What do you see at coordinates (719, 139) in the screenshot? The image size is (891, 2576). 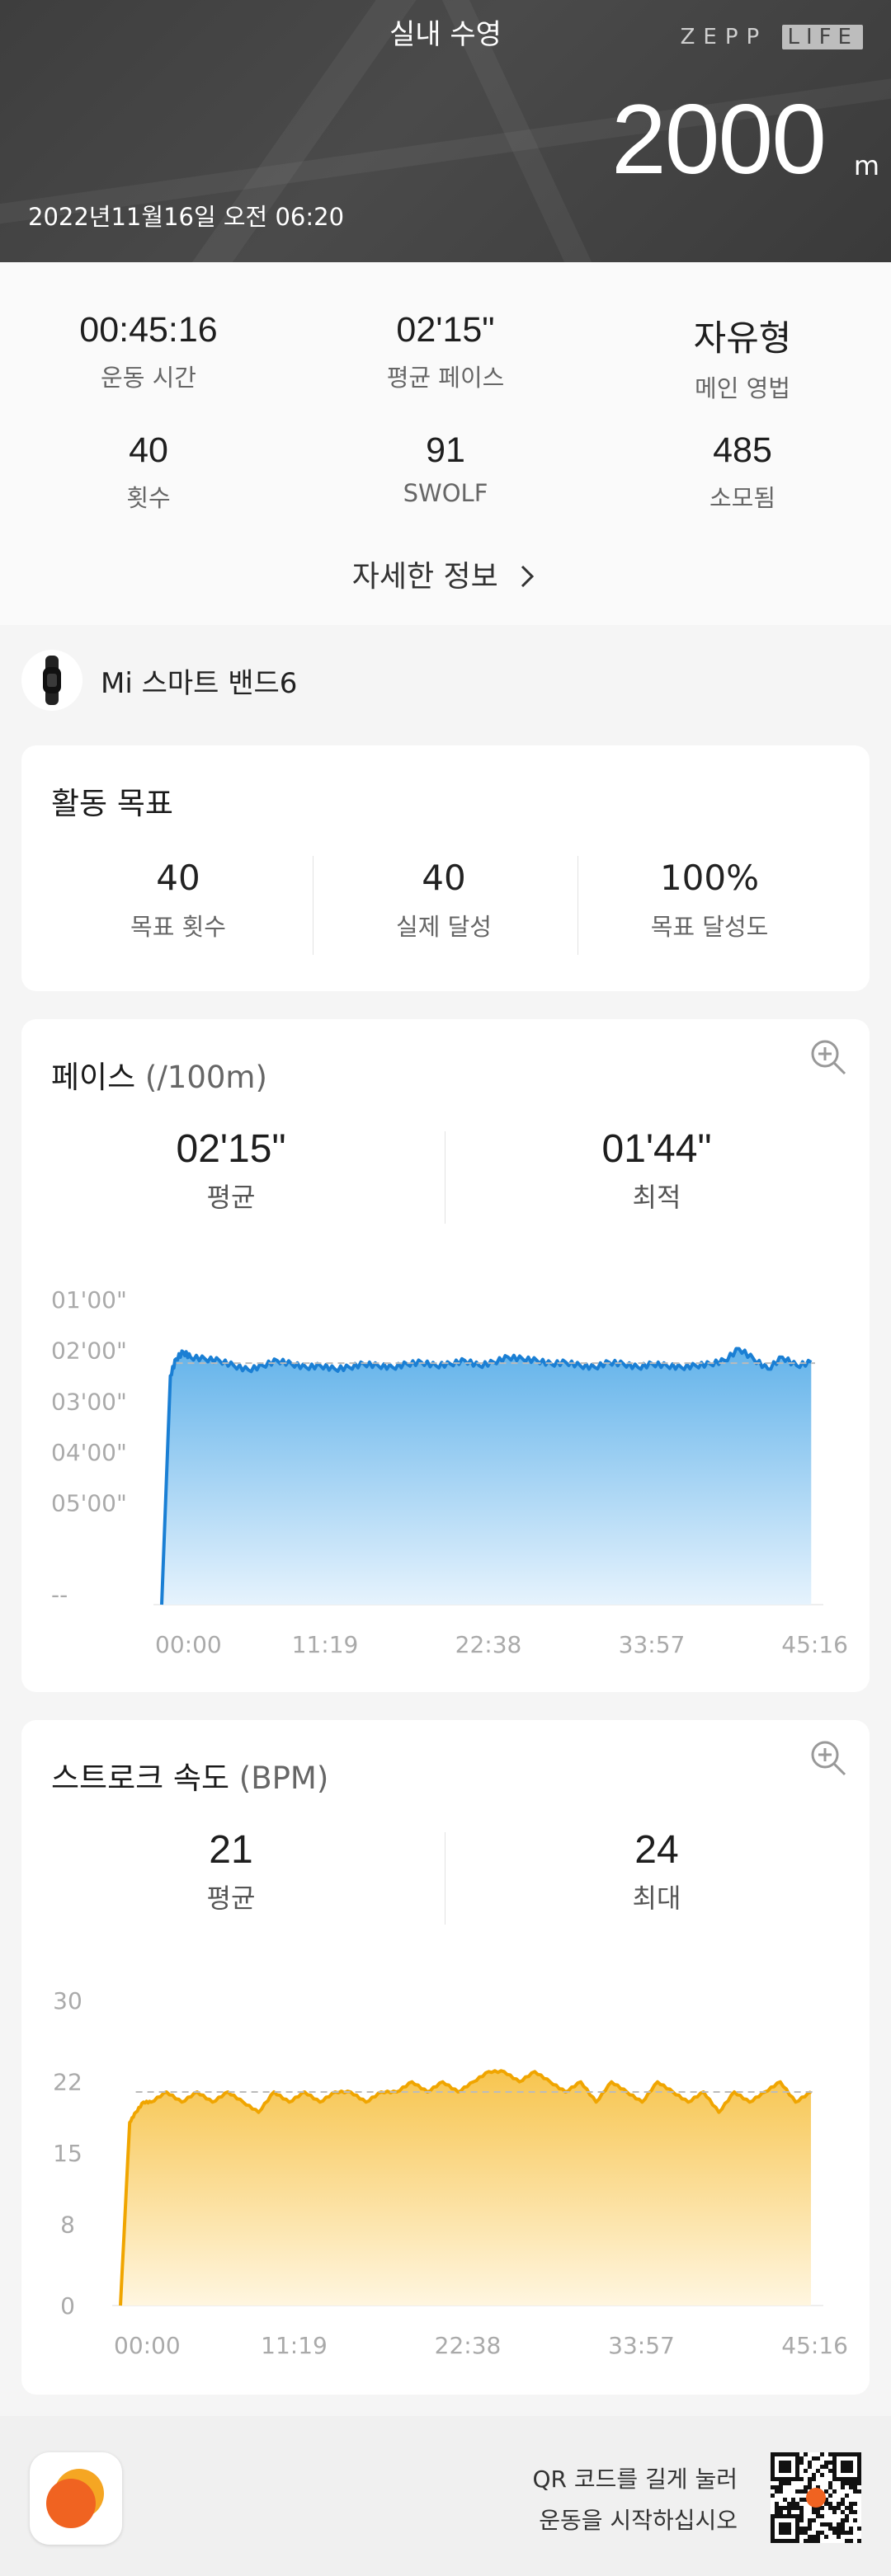 I see `total-distance: 2000` at bounding box center [719, 139].